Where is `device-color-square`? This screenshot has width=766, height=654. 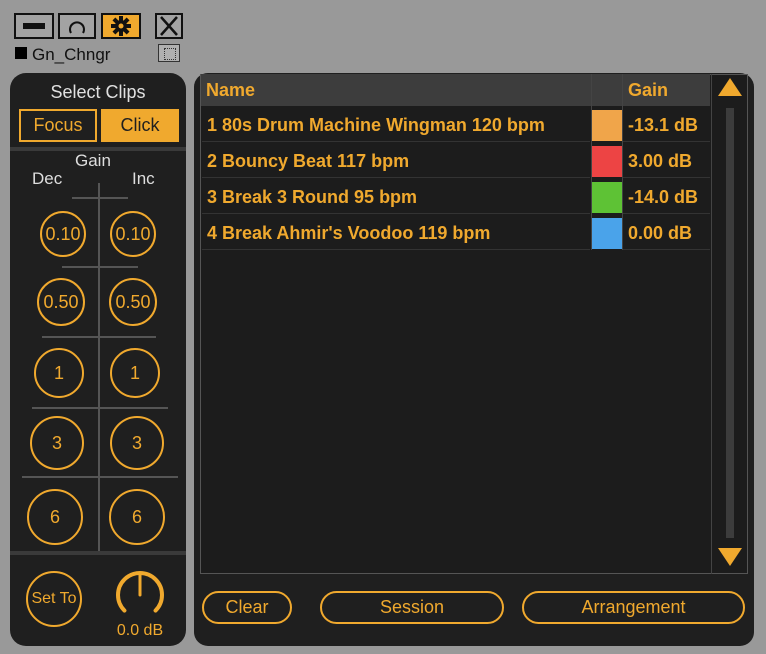
device-color-square is located at coordinates (21, 53).